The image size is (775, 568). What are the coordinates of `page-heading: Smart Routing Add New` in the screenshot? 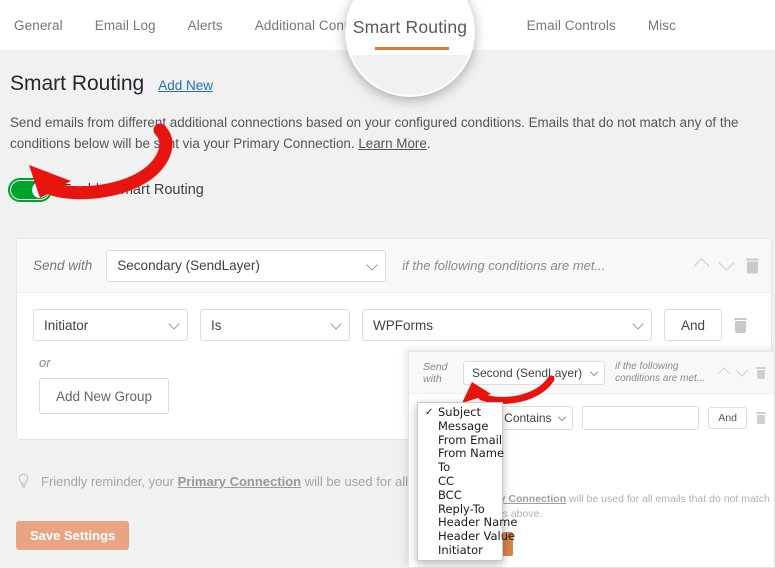 It's located at (111, 84).